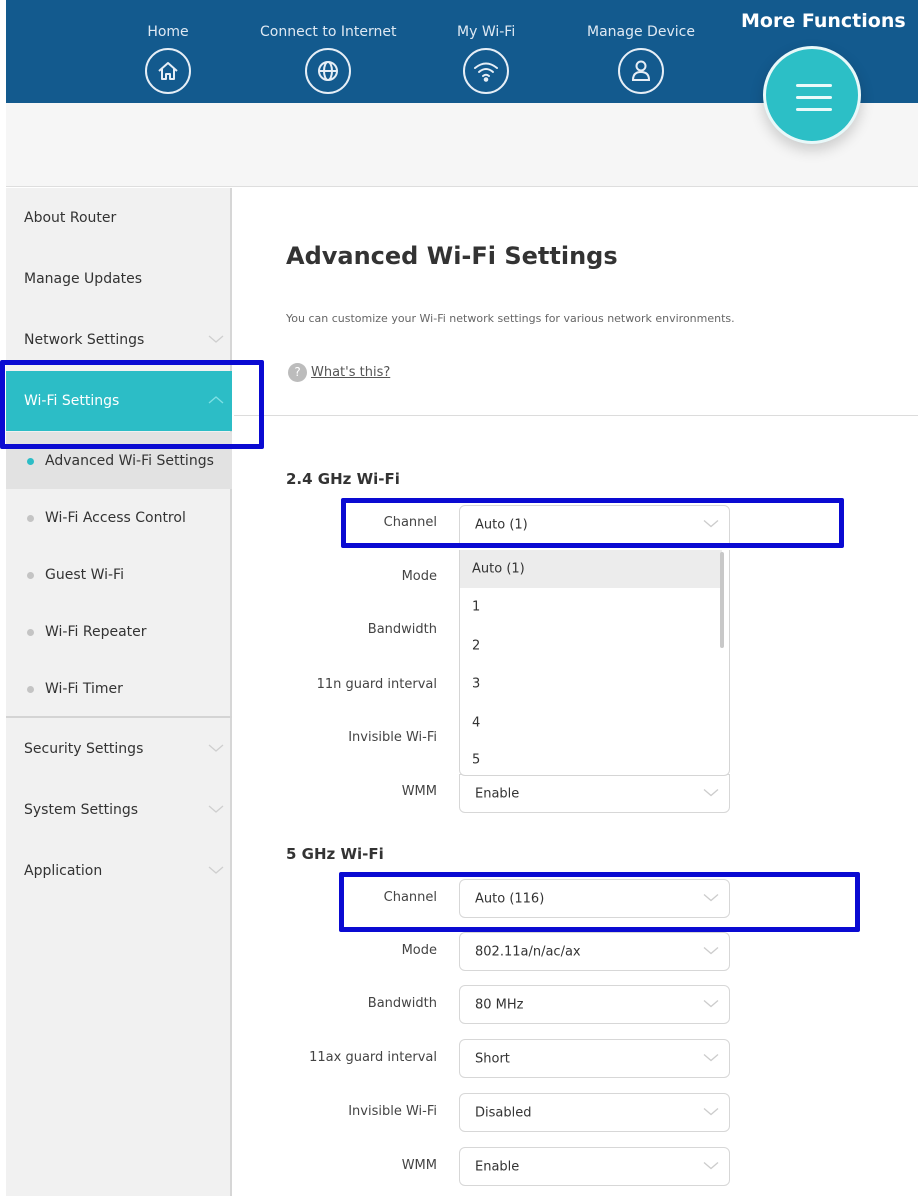 This screenshot has width=918, height=1200. What do you see at coordinates (591, 607) in the screenshot?
I see `dropdown-option: 1` at bounding box center [591, 607].